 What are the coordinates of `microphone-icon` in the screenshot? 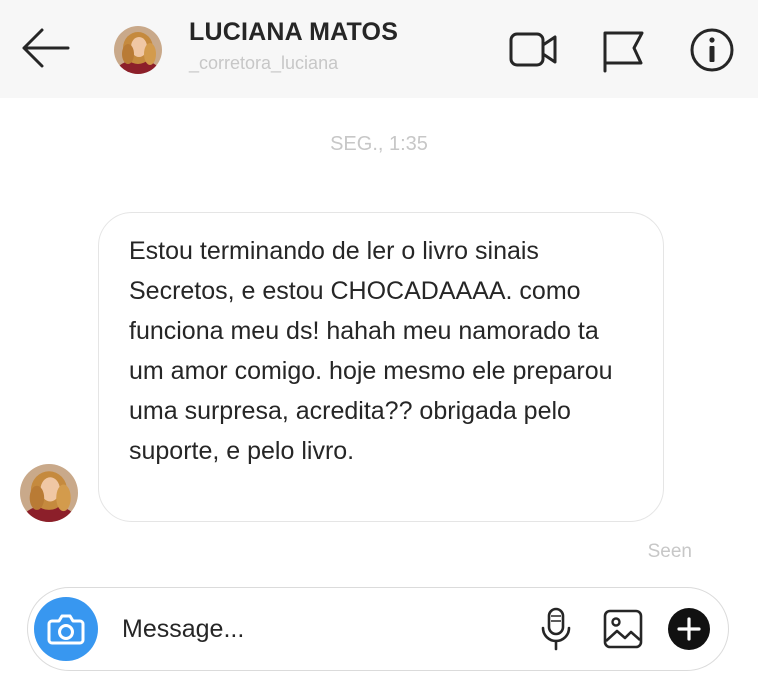 It's located at (556, 629).